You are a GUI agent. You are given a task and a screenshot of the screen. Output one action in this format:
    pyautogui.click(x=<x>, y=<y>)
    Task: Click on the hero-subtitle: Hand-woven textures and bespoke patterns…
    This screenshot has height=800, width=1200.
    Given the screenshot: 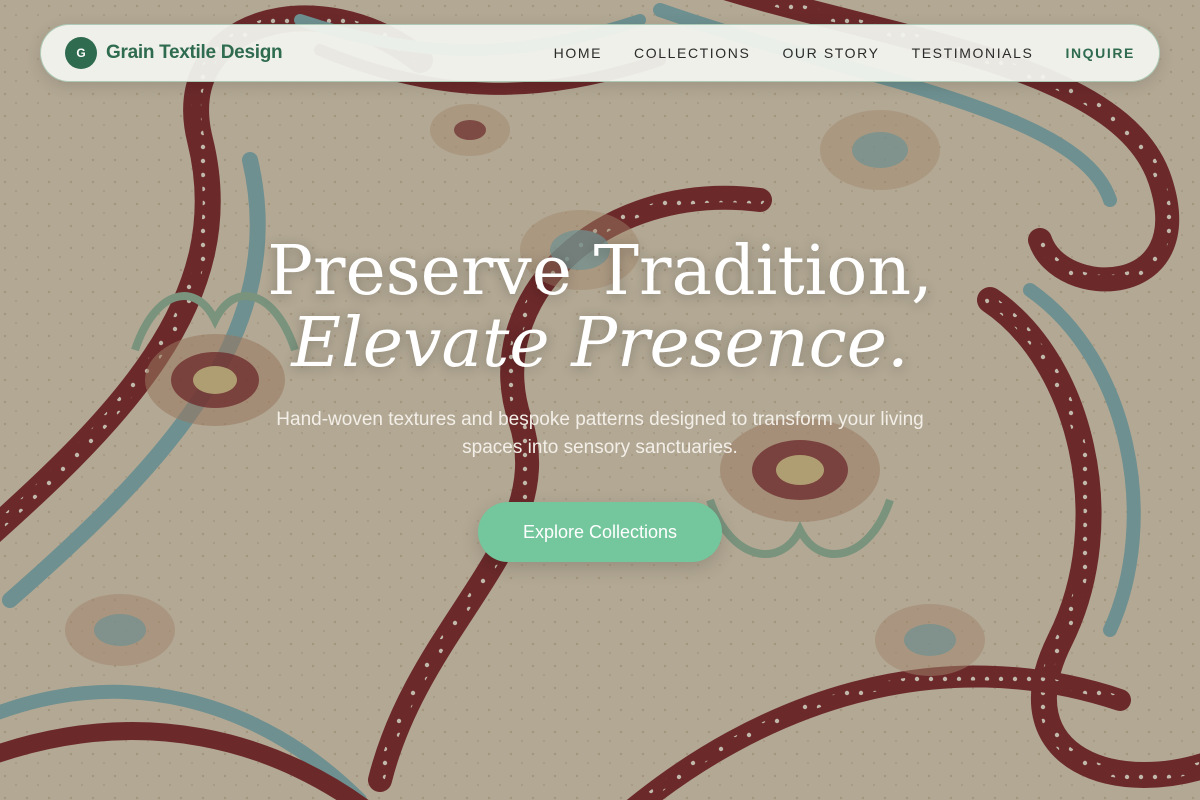 What is the action you would take?
    pyautogui.click(x=600, y=433)
    